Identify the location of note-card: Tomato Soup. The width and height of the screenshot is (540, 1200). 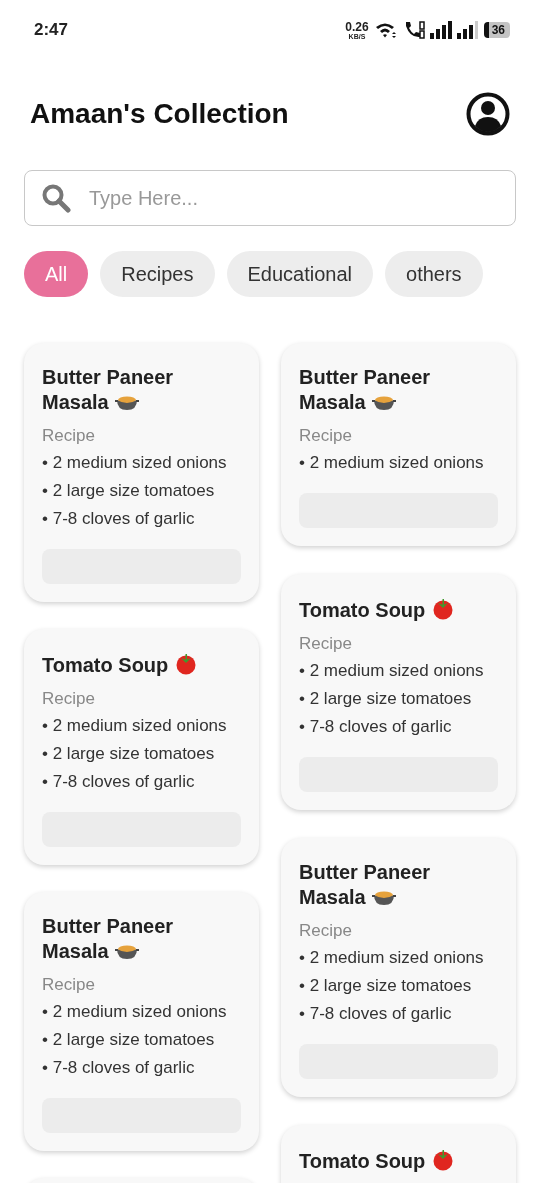
(398, 1154).